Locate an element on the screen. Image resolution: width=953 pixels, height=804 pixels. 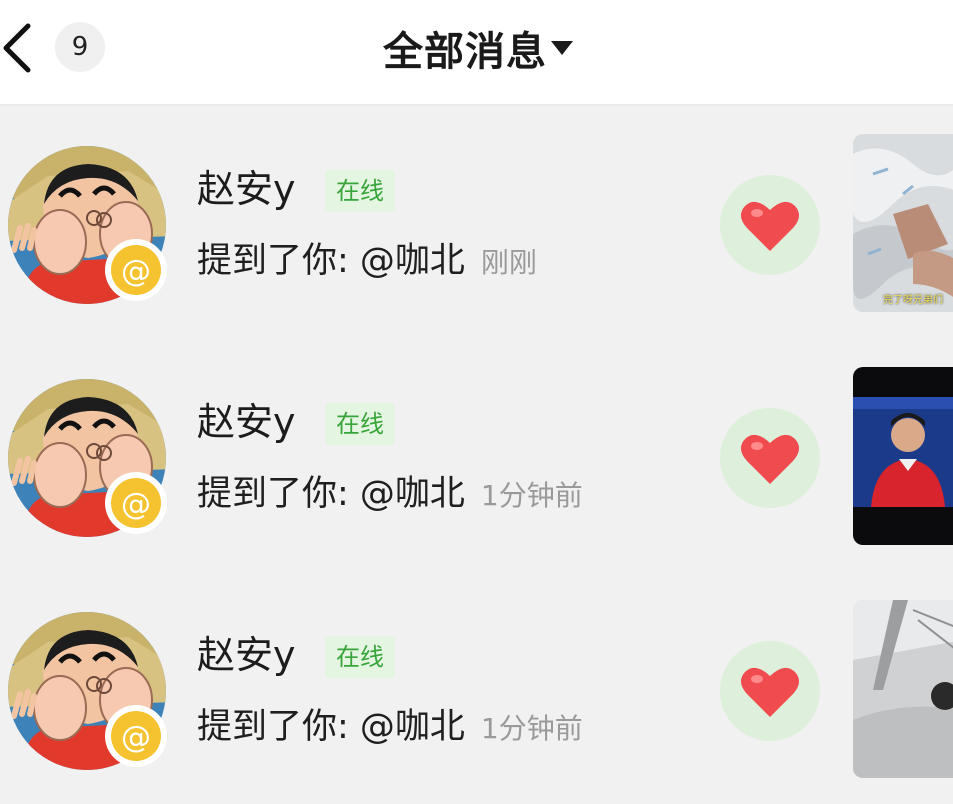
content-thumbnail: 完了呀兄弟们 is located at coordinates (903, 223).